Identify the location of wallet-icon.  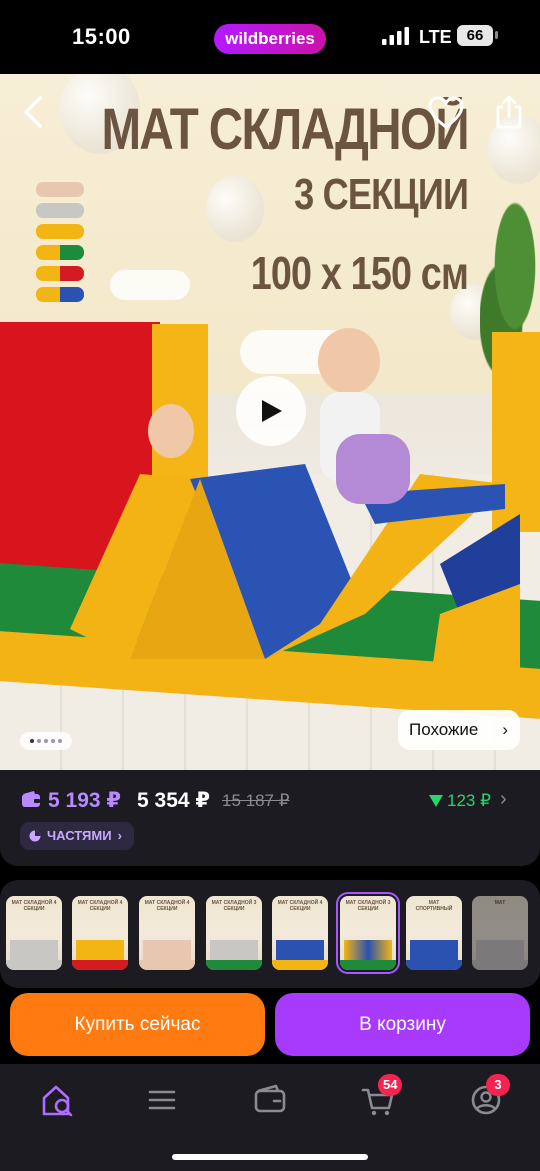
(31, 799).